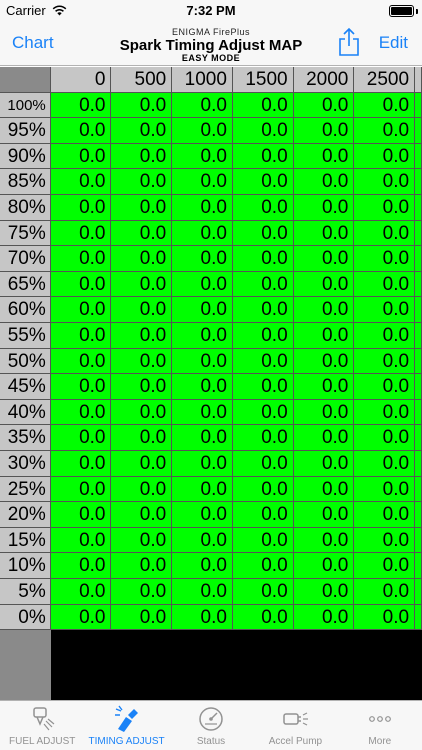  I want to click on tab-timing-adjust: TIMING ADJUST, so click(126, 725).